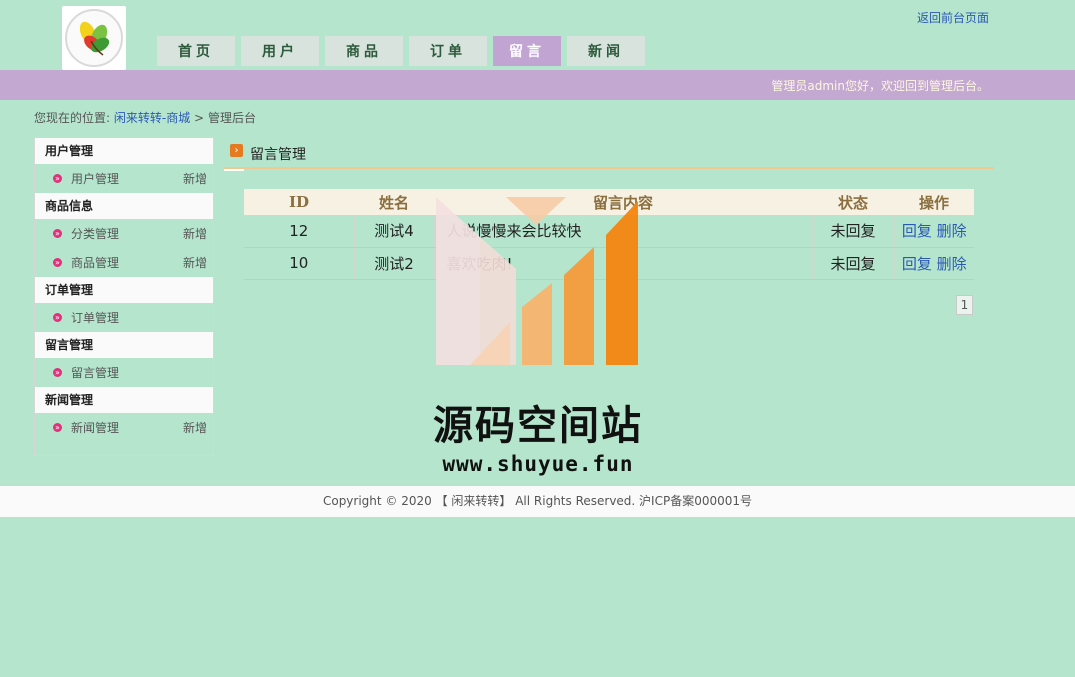 This screenshot has width=1075, height=677. What do you see at coordinates (152, 118) in the screenshot?
I see `breadcrumb-site-link: 闲来转转-商城` at bounding box center [152, 118].